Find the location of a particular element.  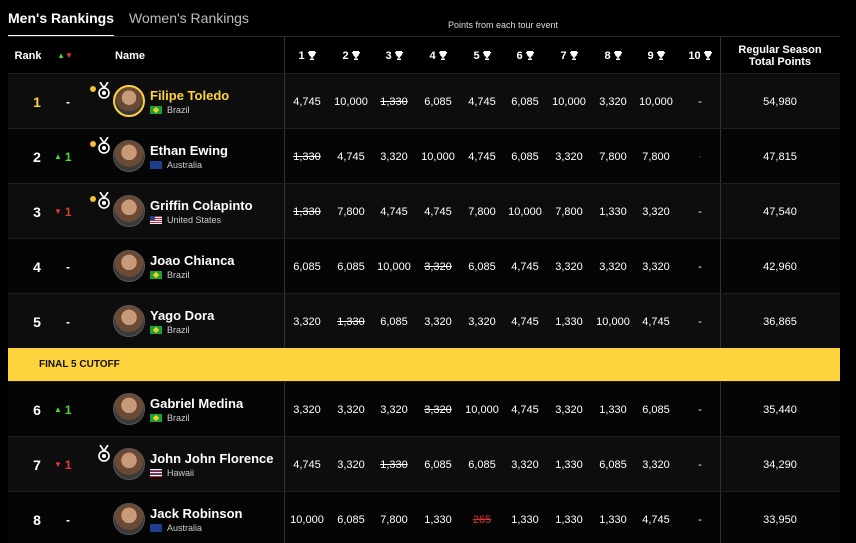

total-points: 42,960 is located at coordinates (780, 266).